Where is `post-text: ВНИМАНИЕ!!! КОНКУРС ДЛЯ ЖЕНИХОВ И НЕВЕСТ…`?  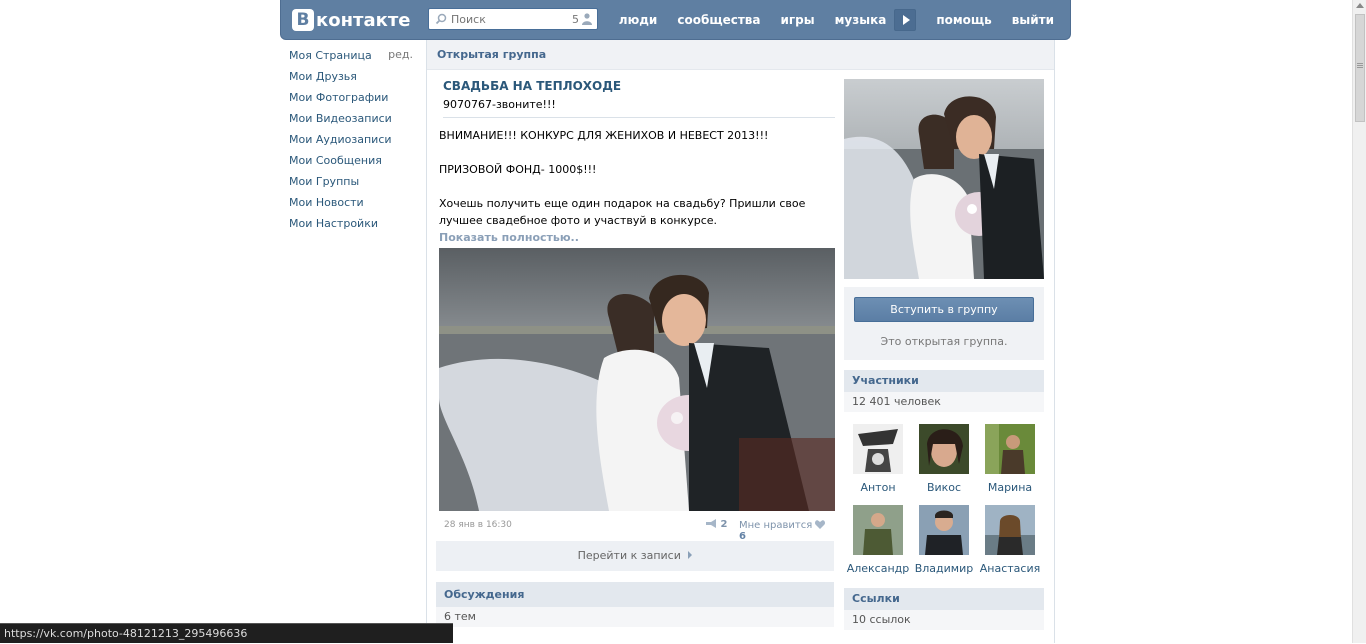 post-text: ВНИМАНИЕ!!! КОНКУРС ДЛЯ ЖЕНИХОВ И НЕВЕСТ… is located at coordinates (637, 178).